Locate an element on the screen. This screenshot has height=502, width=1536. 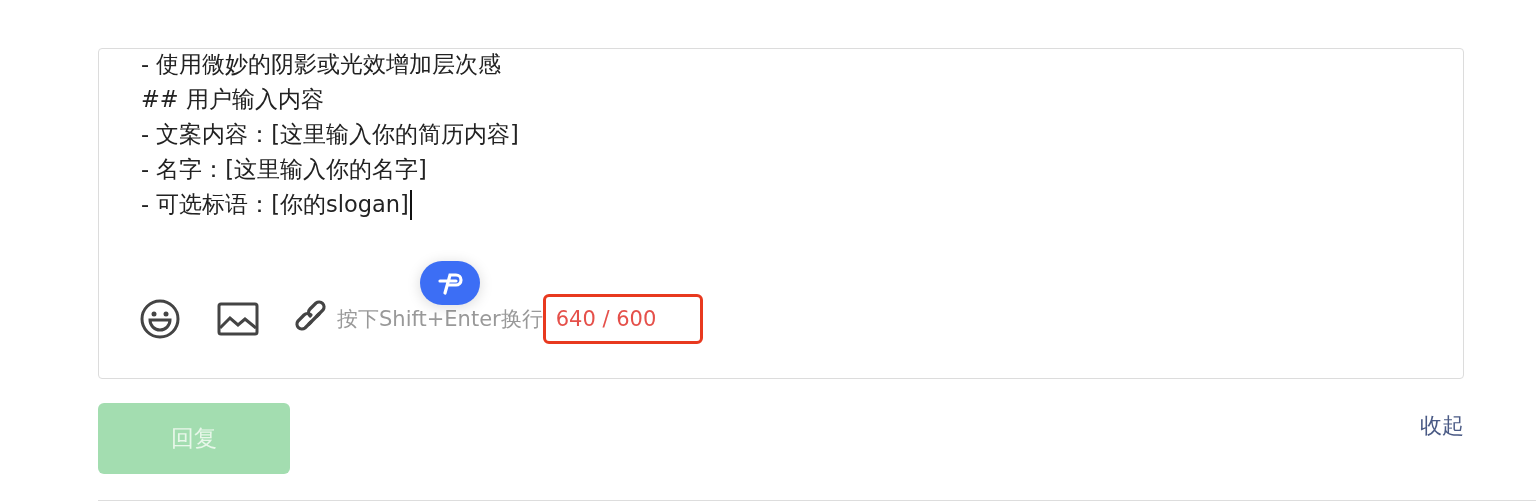
text-line: ## 用户输入内容 is located at coordinates (233, 99).